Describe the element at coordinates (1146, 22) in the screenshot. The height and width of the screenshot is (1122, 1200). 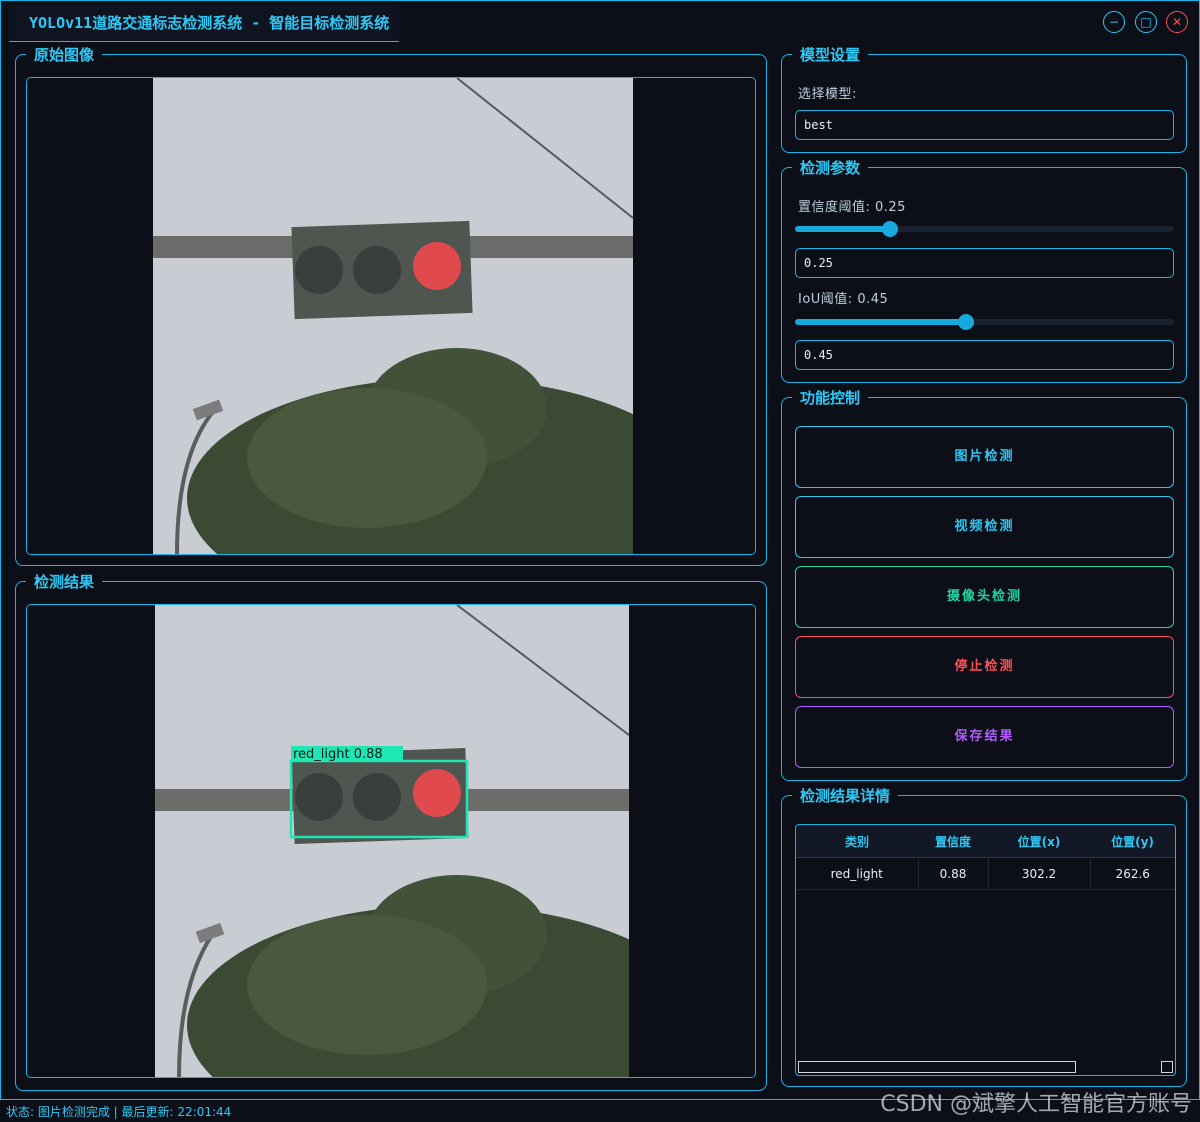
I see `maximize-icon: □` at that location.